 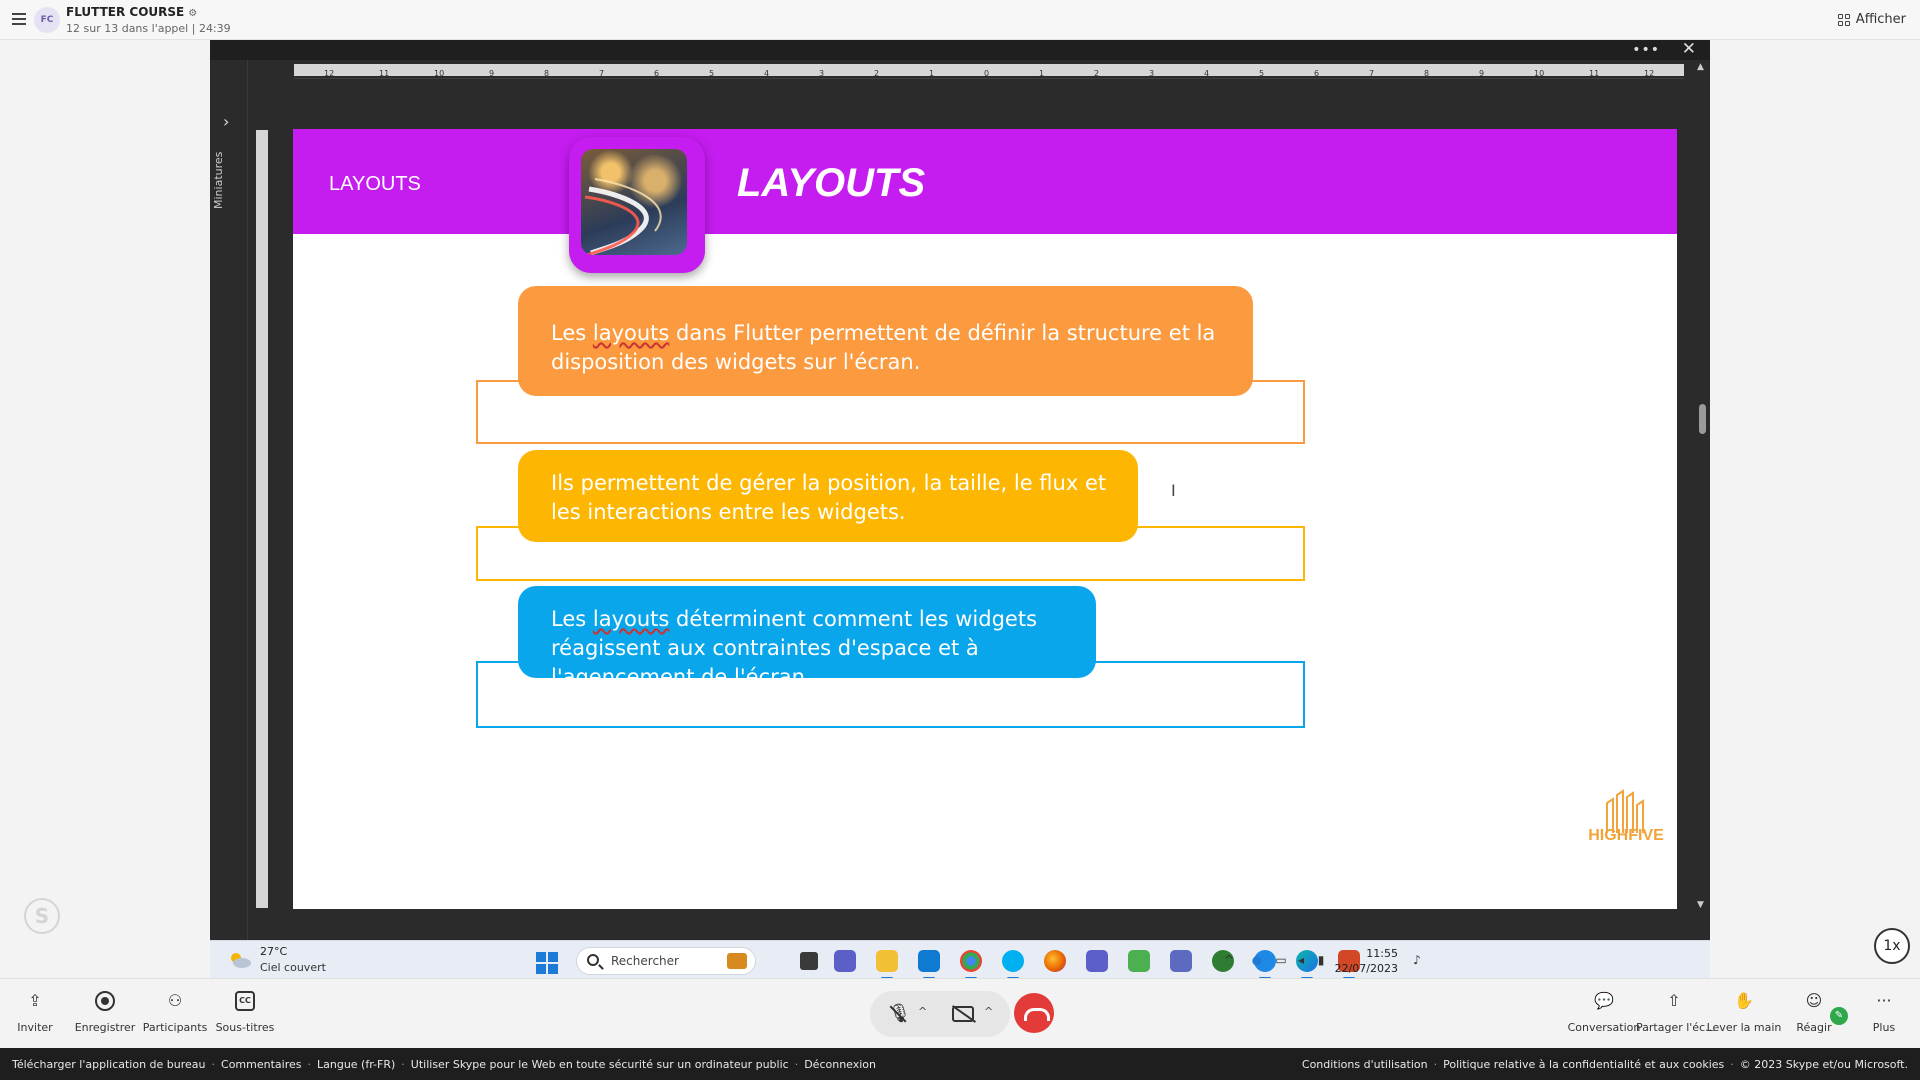 What do you see at coordinates (1626, 828) in the screenshot?
I see `highfive-logo: HIGHFIVE` at bounding box center [1626, 828].